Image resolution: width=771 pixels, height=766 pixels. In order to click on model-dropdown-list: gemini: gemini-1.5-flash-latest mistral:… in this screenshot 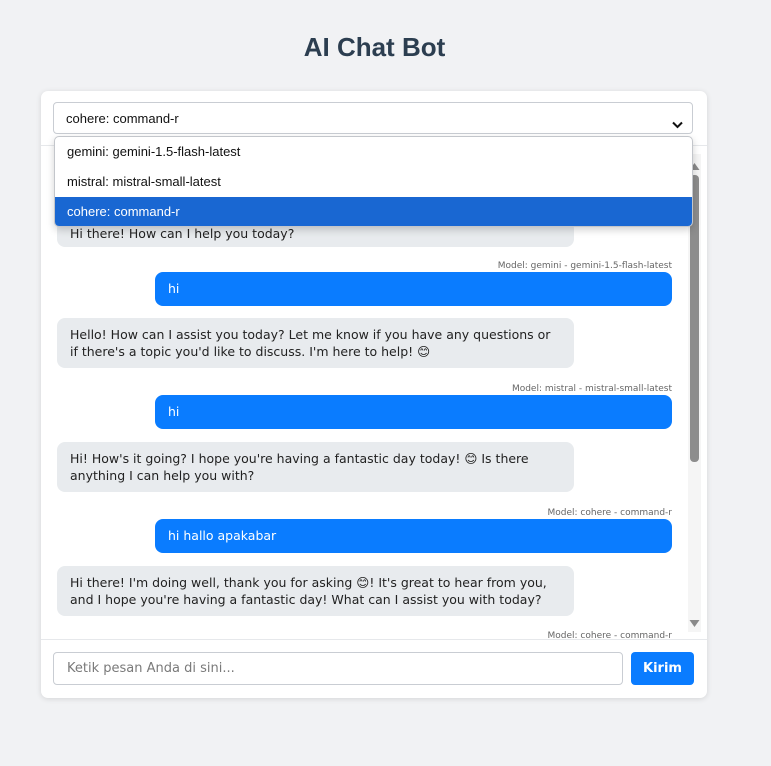, I will do `click(373, 181)`.